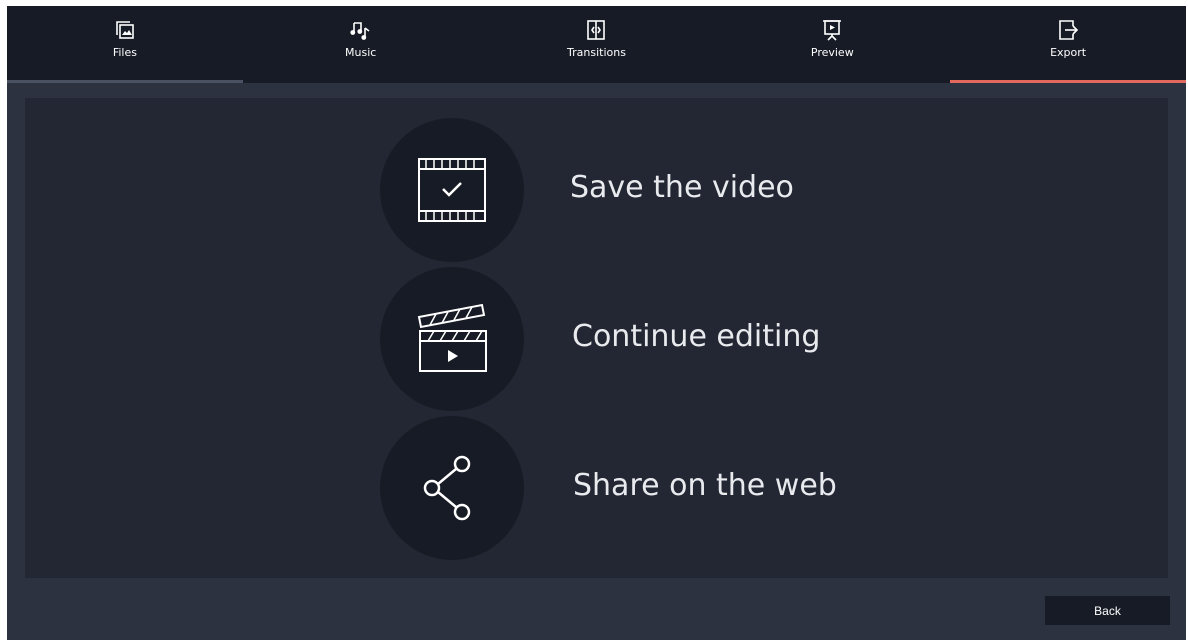 The image size is (1188, 644). I want to click on continue-editing-option: Continue editing, so click(660, 339).